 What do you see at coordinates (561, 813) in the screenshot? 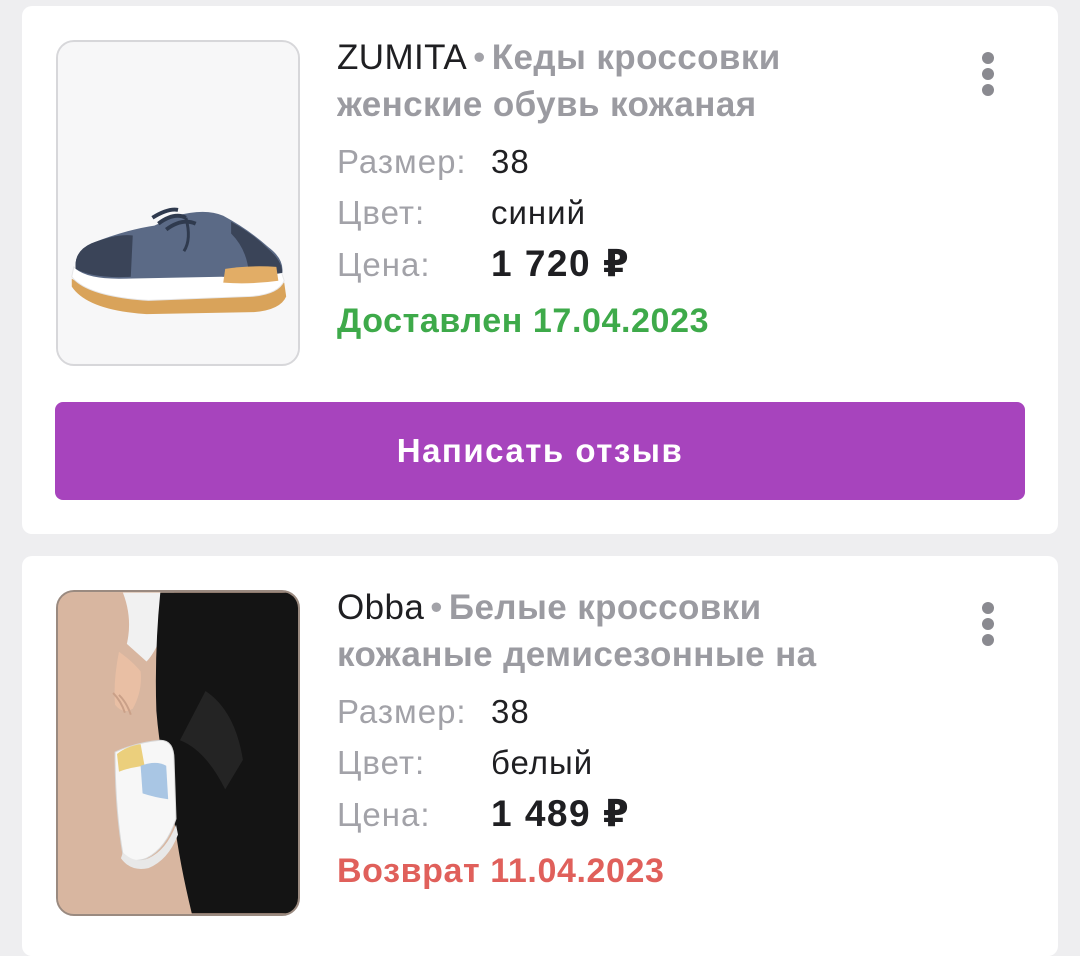
I see `price-value: 1 489 ₽` at bounding box center [561, 813].